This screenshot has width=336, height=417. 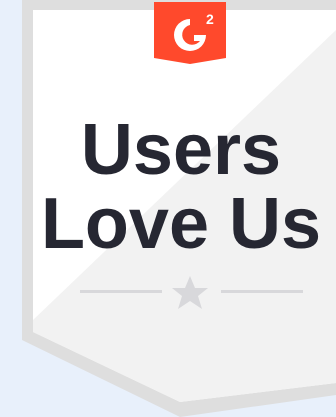 I want to click on badge-title-line1: Users, so click(x=181, y=150).